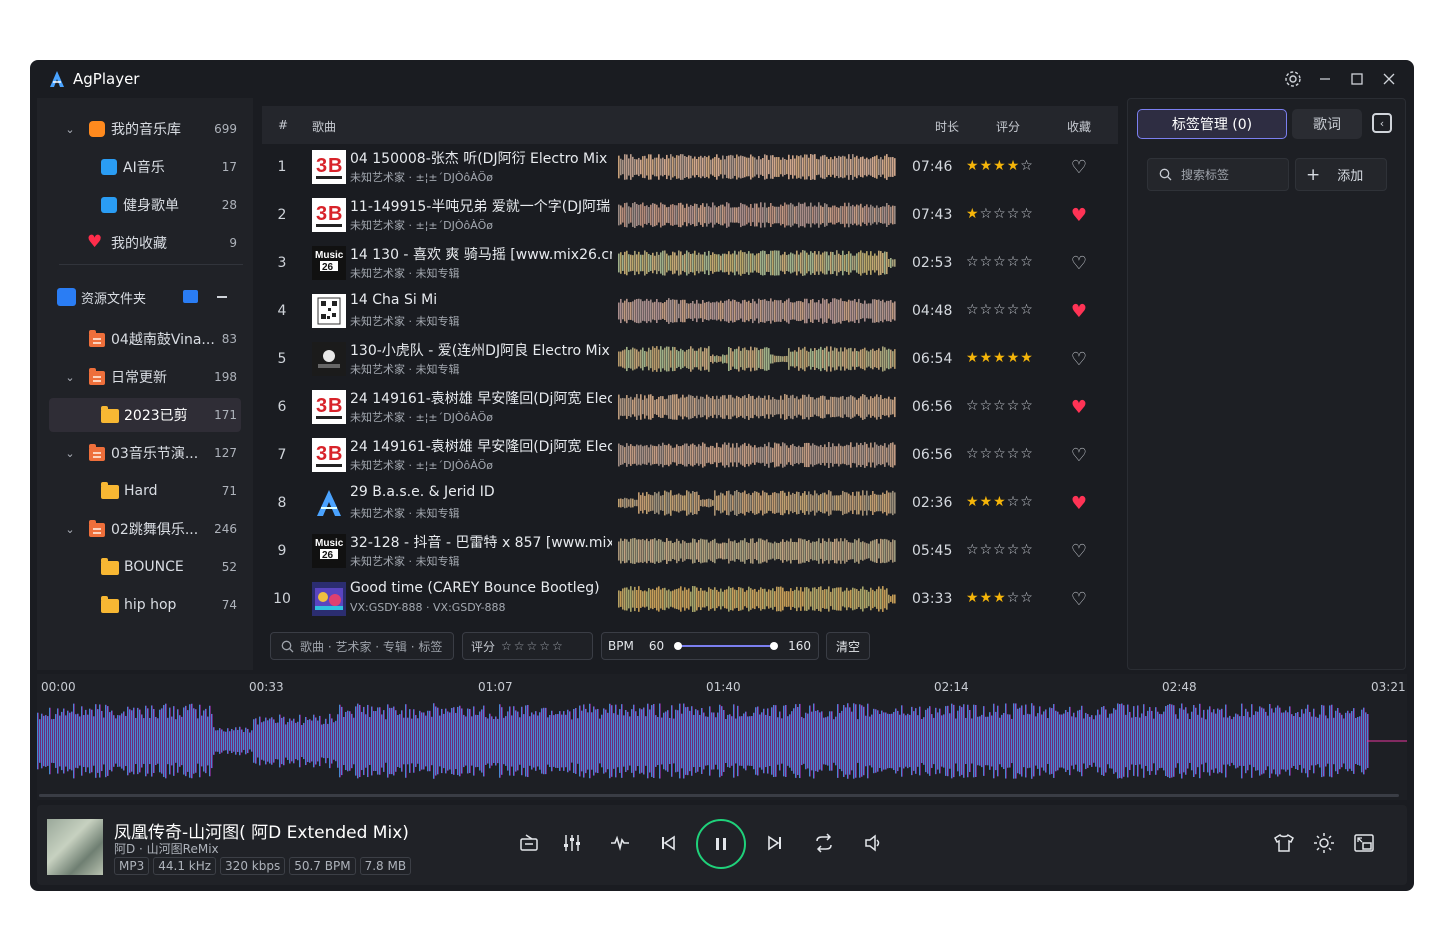 Image resolution: width=1452 pixels, height=942 pixels. Describe the element at coordinates (145, 205) in the screenshot. I see `sidebar-item-fitness: 健身歌单 28` at that location.